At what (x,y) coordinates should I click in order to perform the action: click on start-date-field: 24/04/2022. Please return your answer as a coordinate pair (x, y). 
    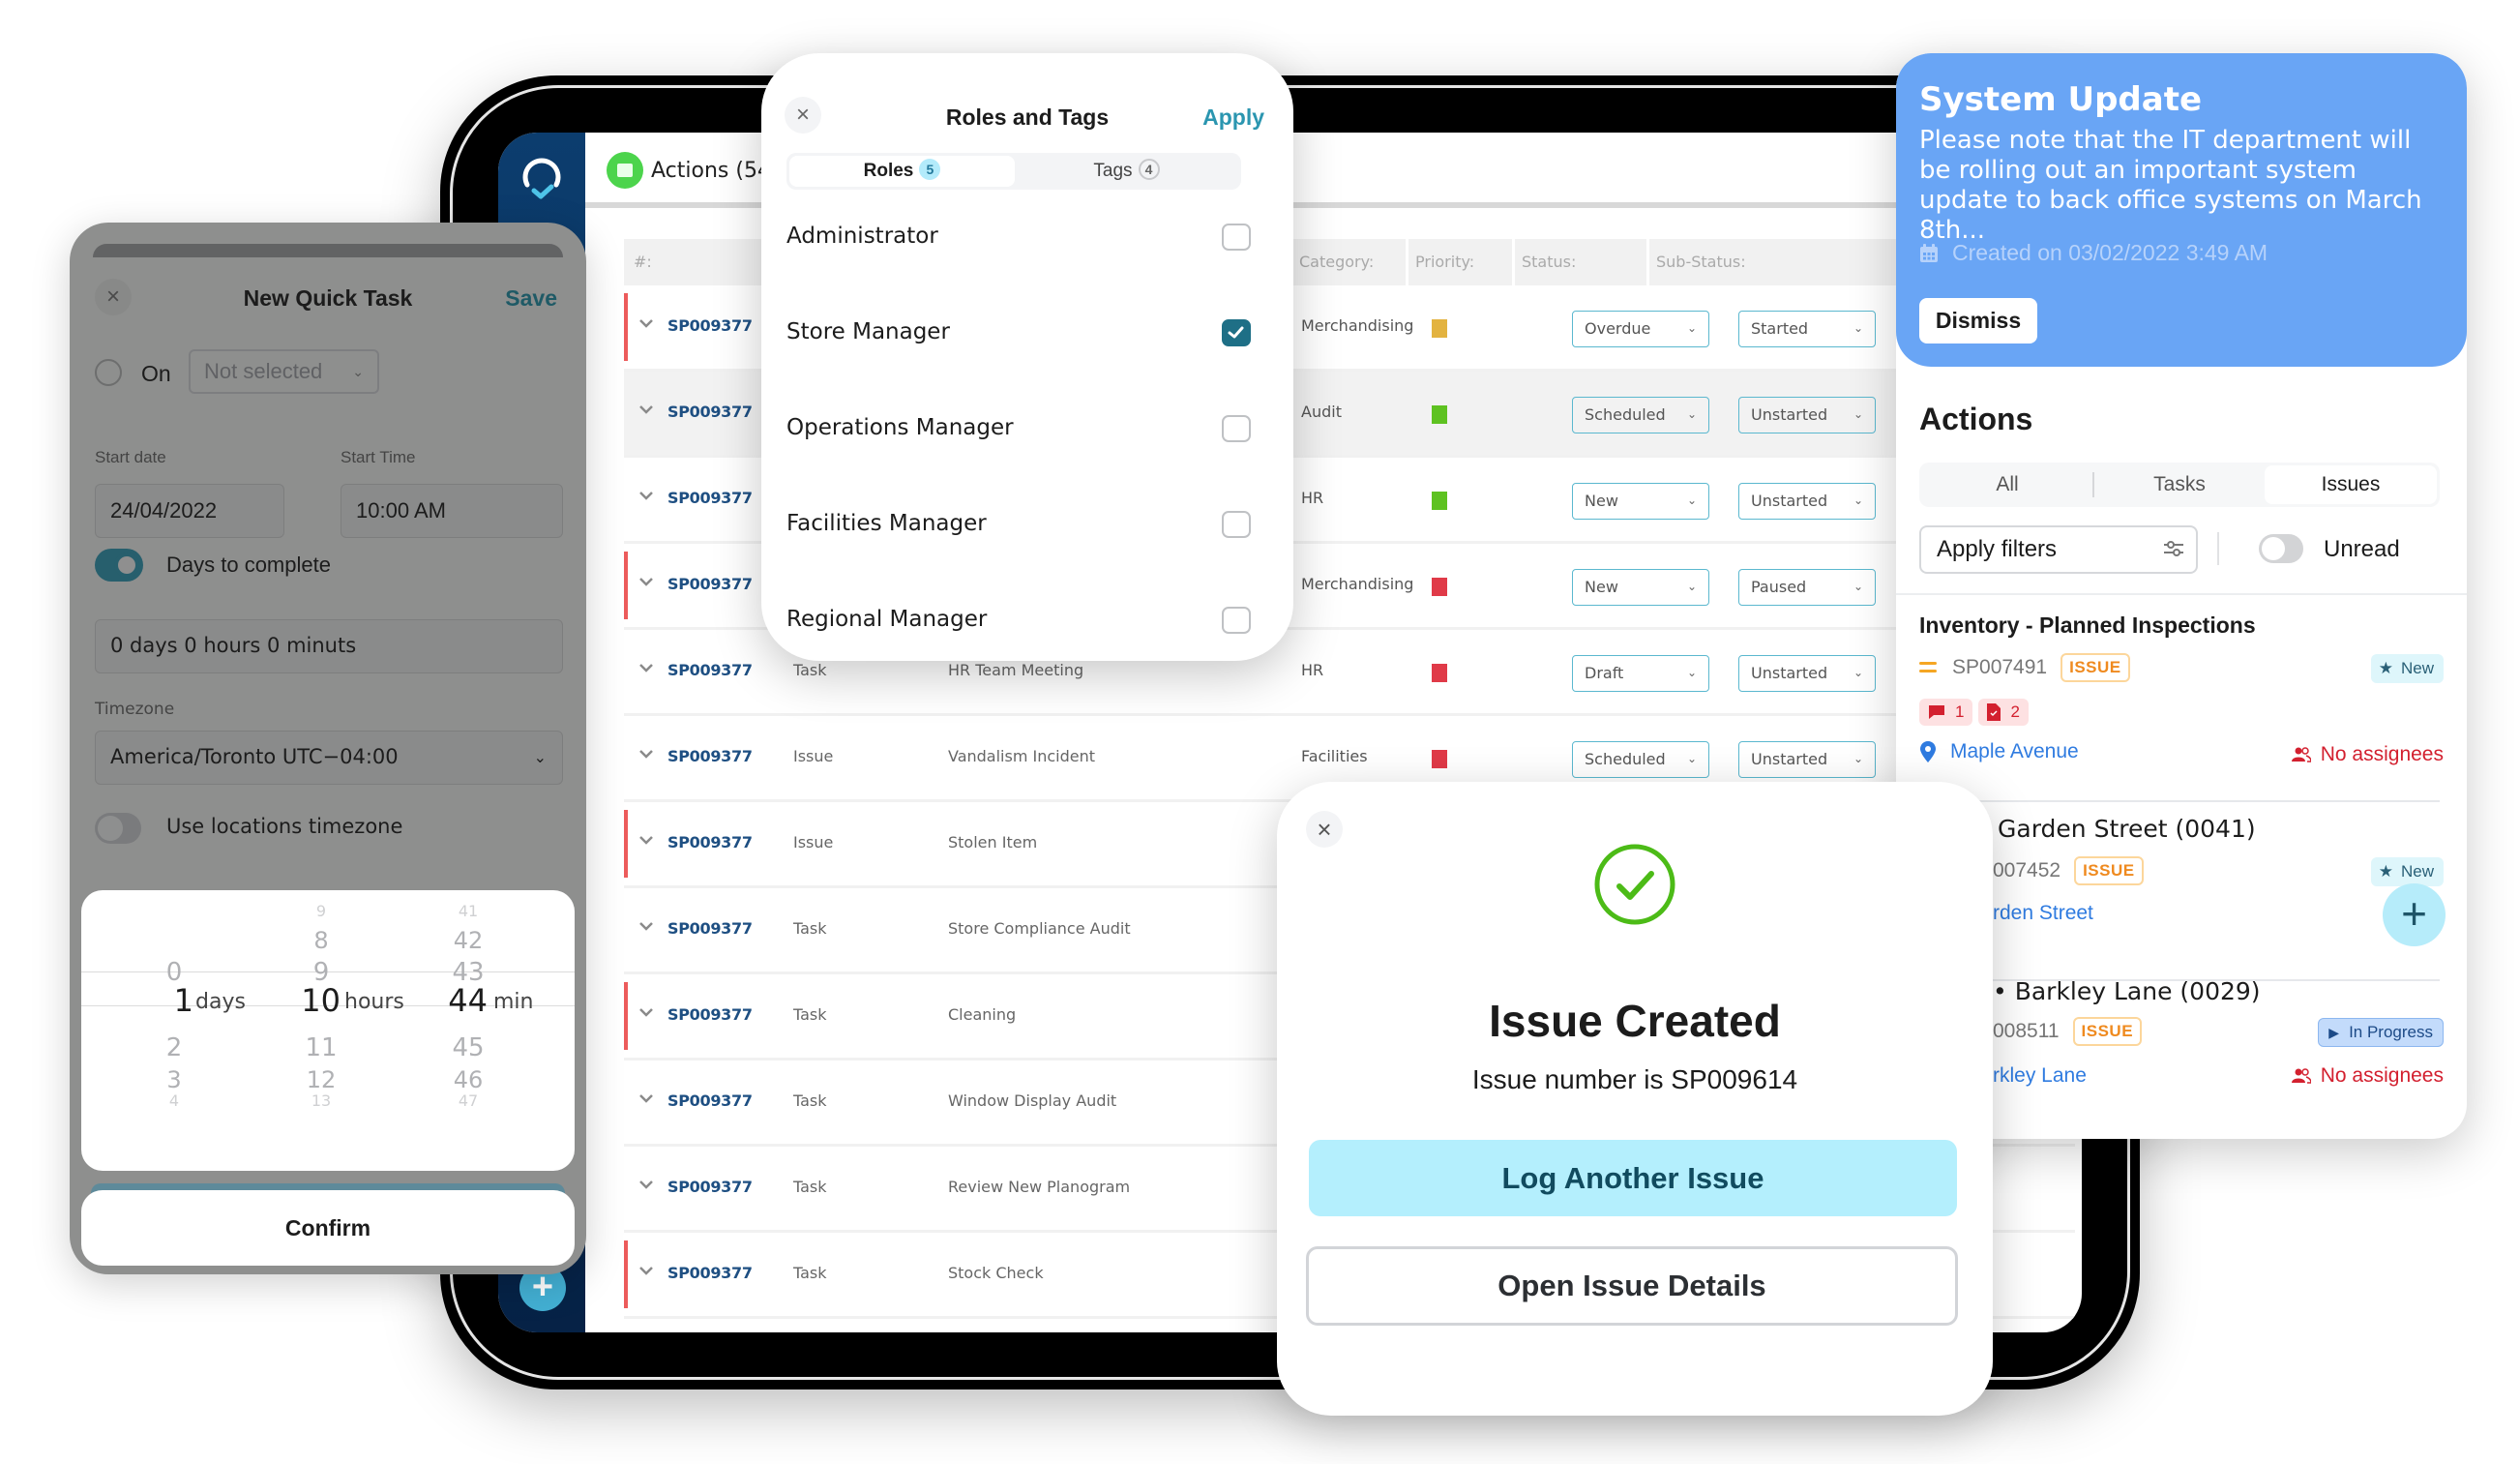
    Looking at the image, I should click on (189, 511).